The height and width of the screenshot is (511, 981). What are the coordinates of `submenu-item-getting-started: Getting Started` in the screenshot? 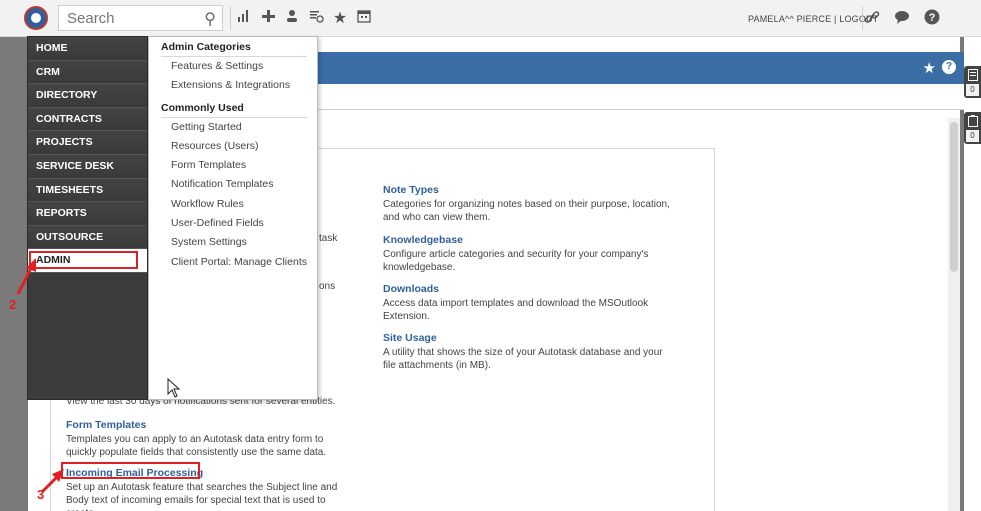 It's located at (233, 127).